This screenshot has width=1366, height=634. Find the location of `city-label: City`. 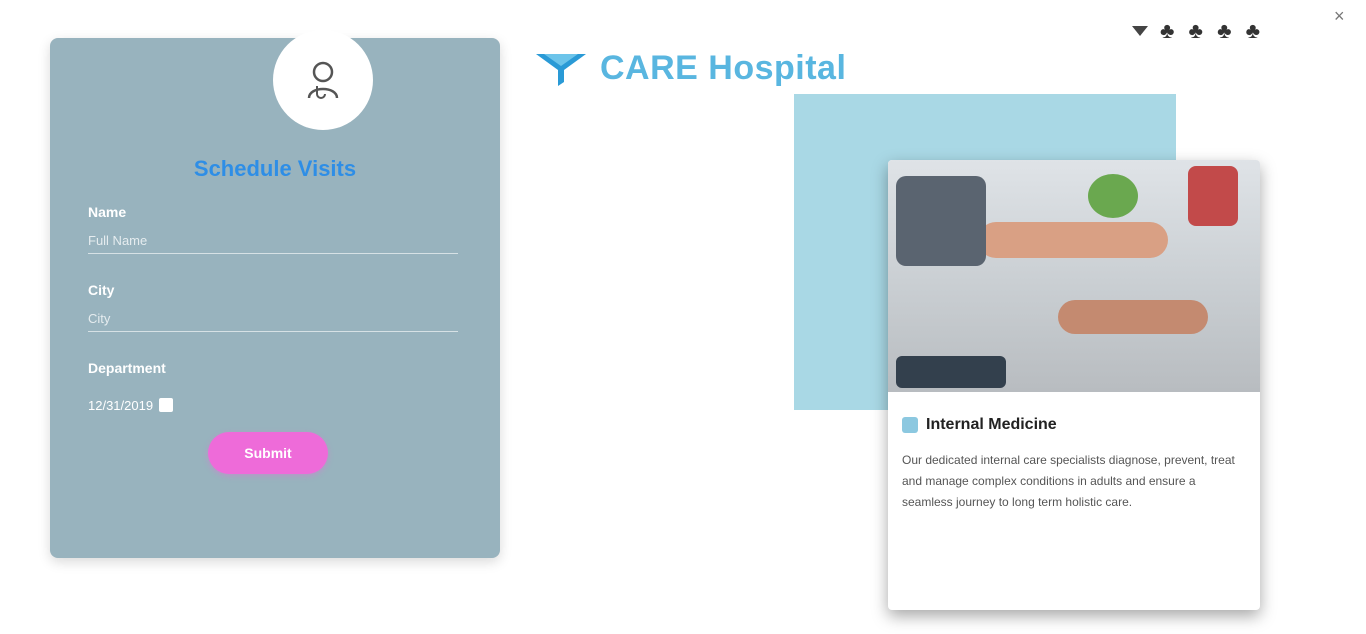

city-label: City is located at coordinates (101, 290).